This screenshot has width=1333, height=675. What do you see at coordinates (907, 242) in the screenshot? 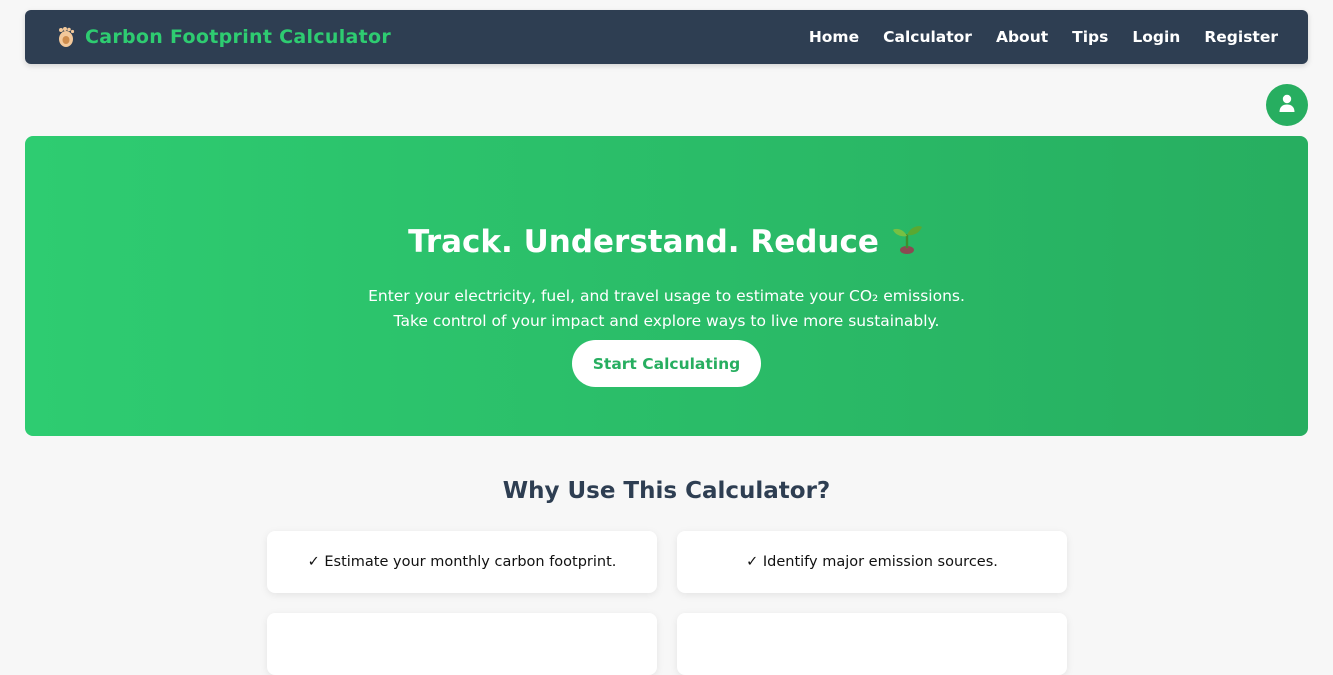
I see `seedling-icon` at bounding box center [907, 242].